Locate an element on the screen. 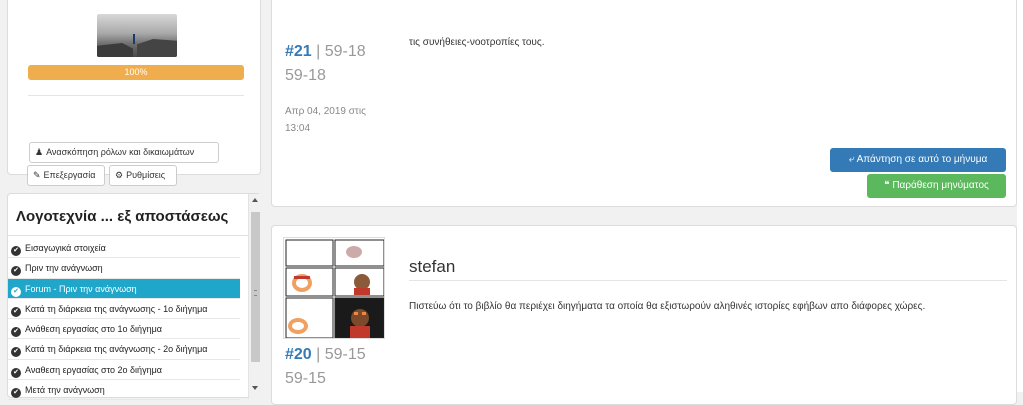 The width and height of the screenshot is (1023, 405). user-icon: ♟ is located at coordinates (39, 152).